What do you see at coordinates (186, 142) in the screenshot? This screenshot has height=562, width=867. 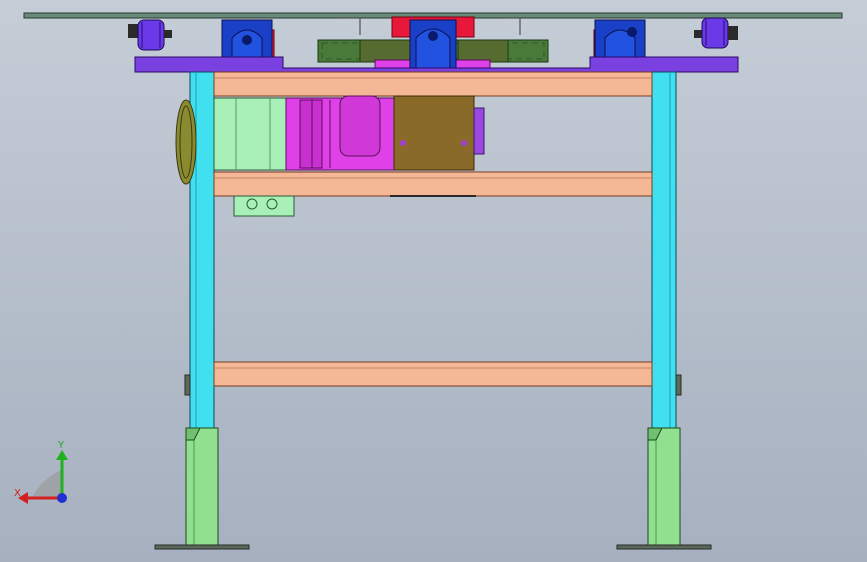 I see `motor-end-cap` at bounding box center [186, 142].